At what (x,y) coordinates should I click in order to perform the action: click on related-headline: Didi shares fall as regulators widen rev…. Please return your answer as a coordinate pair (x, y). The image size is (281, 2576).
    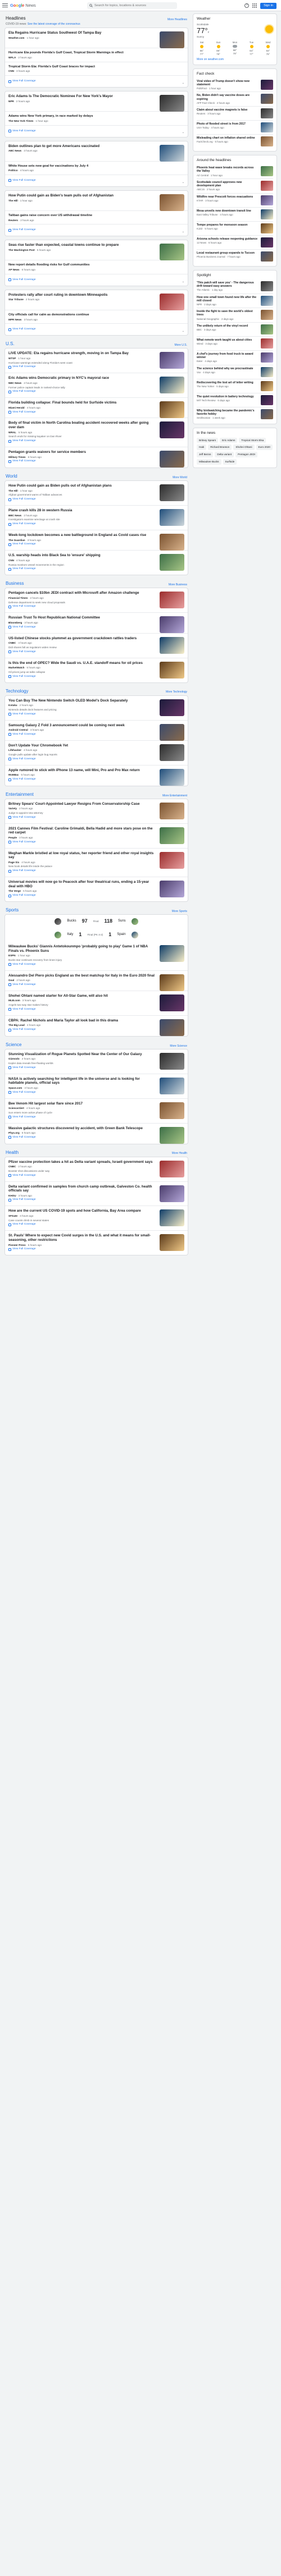
    Looking at the image, I should click on (82, 647).